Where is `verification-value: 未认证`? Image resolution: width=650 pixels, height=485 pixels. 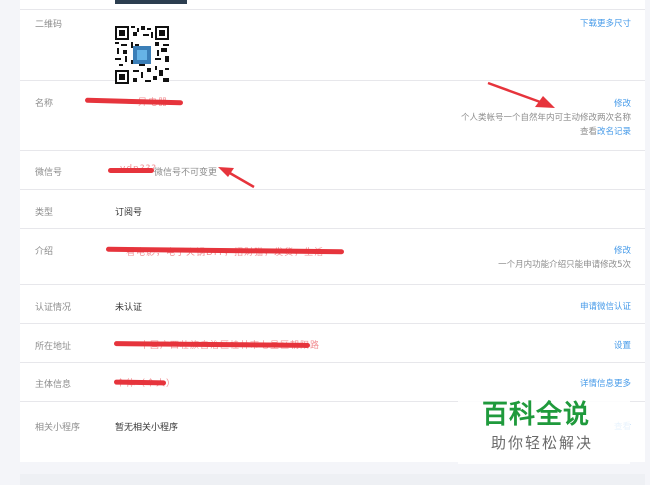 verification-value: 未认证 is located at coordinates (129, 308).